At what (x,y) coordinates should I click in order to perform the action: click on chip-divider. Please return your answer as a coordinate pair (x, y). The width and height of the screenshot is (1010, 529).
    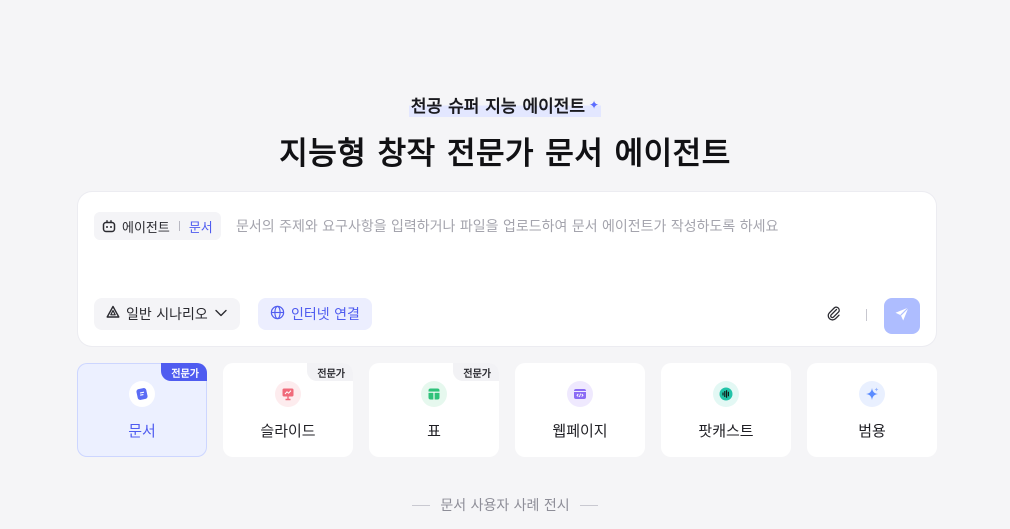
    Looking at the image, I should click on (179, 226).